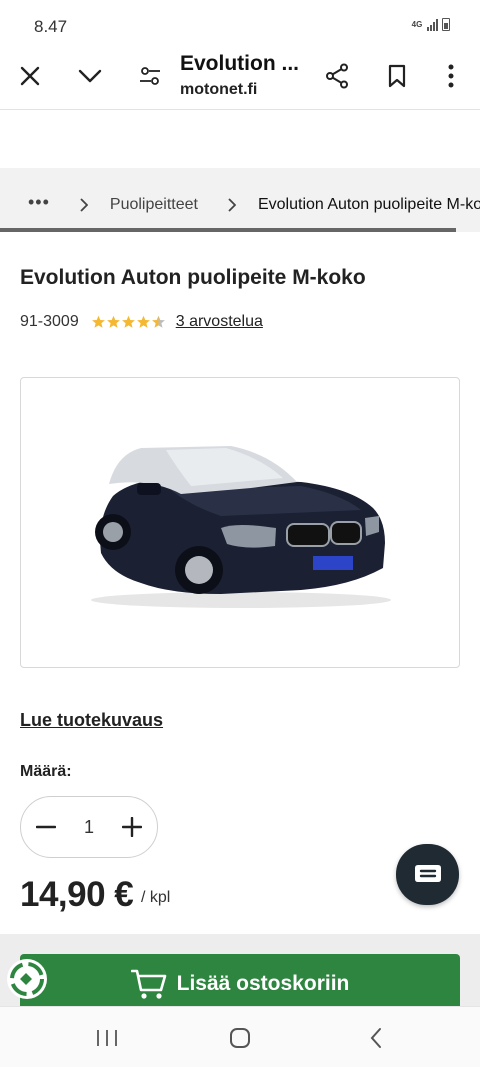 The width and height of the screenshot is (480, 1067). What do you see at coordinates (148, 984) in the screenshot?
I see `cart-icon` at bounding box center [148, 984].